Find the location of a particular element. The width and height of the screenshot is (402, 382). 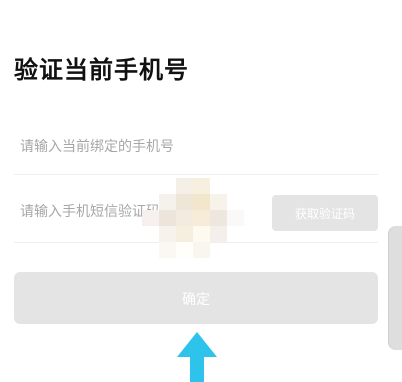

get-verification-code-button: 获取验证码 is located at coordinates (325, 213).